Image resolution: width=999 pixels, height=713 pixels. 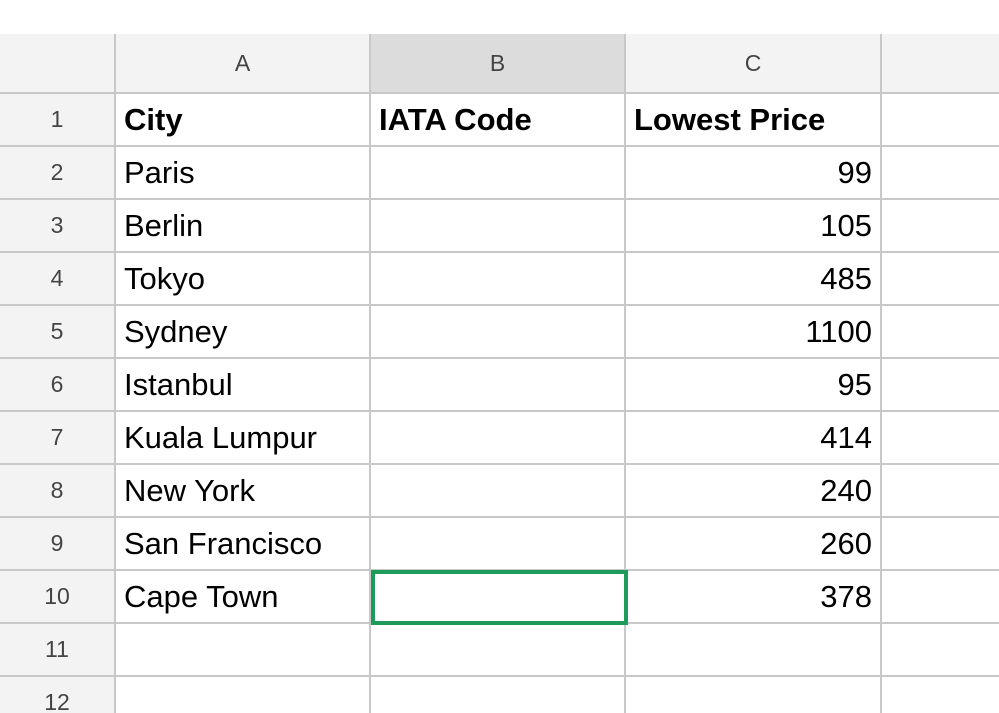 I want to click on row-header: 10, so click(x=58, y=597).